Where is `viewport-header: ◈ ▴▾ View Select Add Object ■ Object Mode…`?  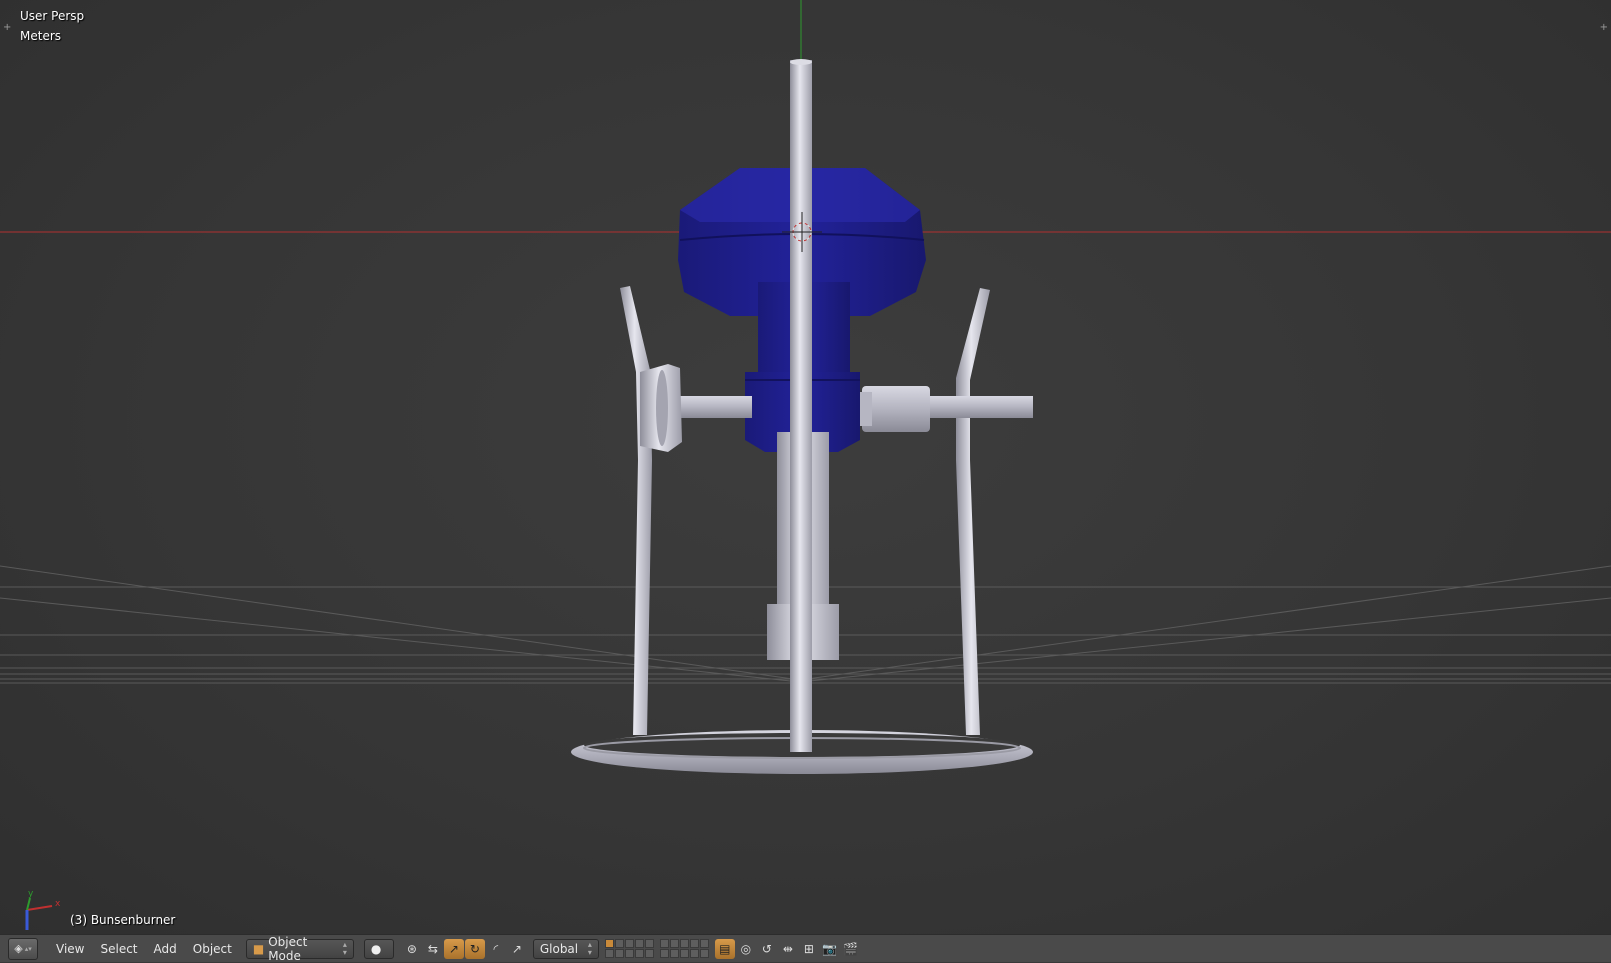 viewport-header: ◈ ▴▾ View Select Add Object ■ Object Mode… is located at coordinates (805, 948).